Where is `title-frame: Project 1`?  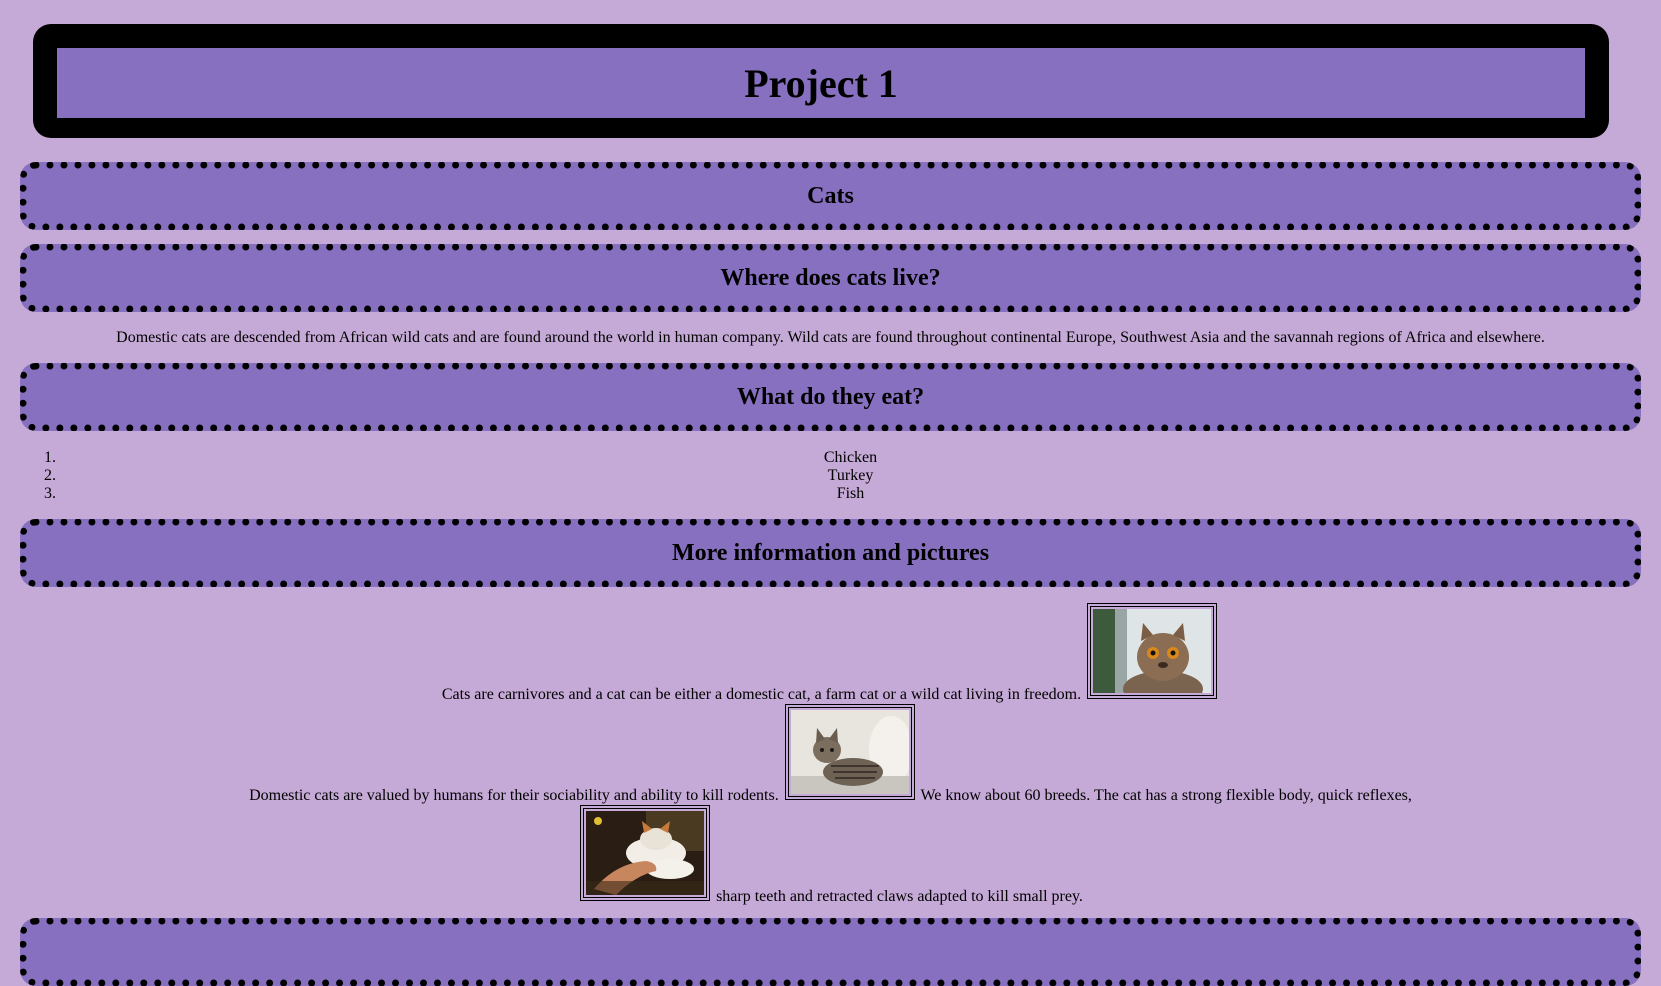 title-frame: Project 1 is located at coordinates (821, 81).